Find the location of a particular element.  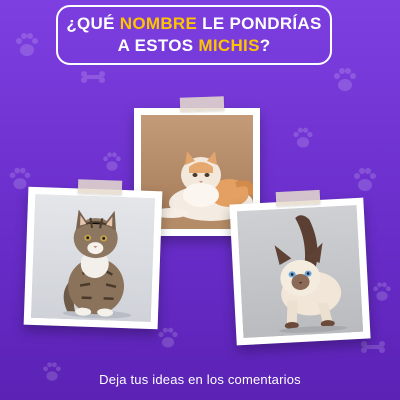

caption-text: Deja tus ideas en los comentarios is located at coordinates (200, 379).